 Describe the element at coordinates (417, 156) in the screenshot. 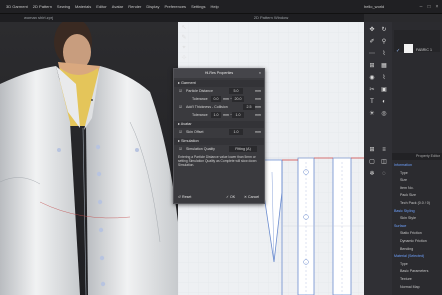

I see `property-editor-title: Property Editor` at that location.